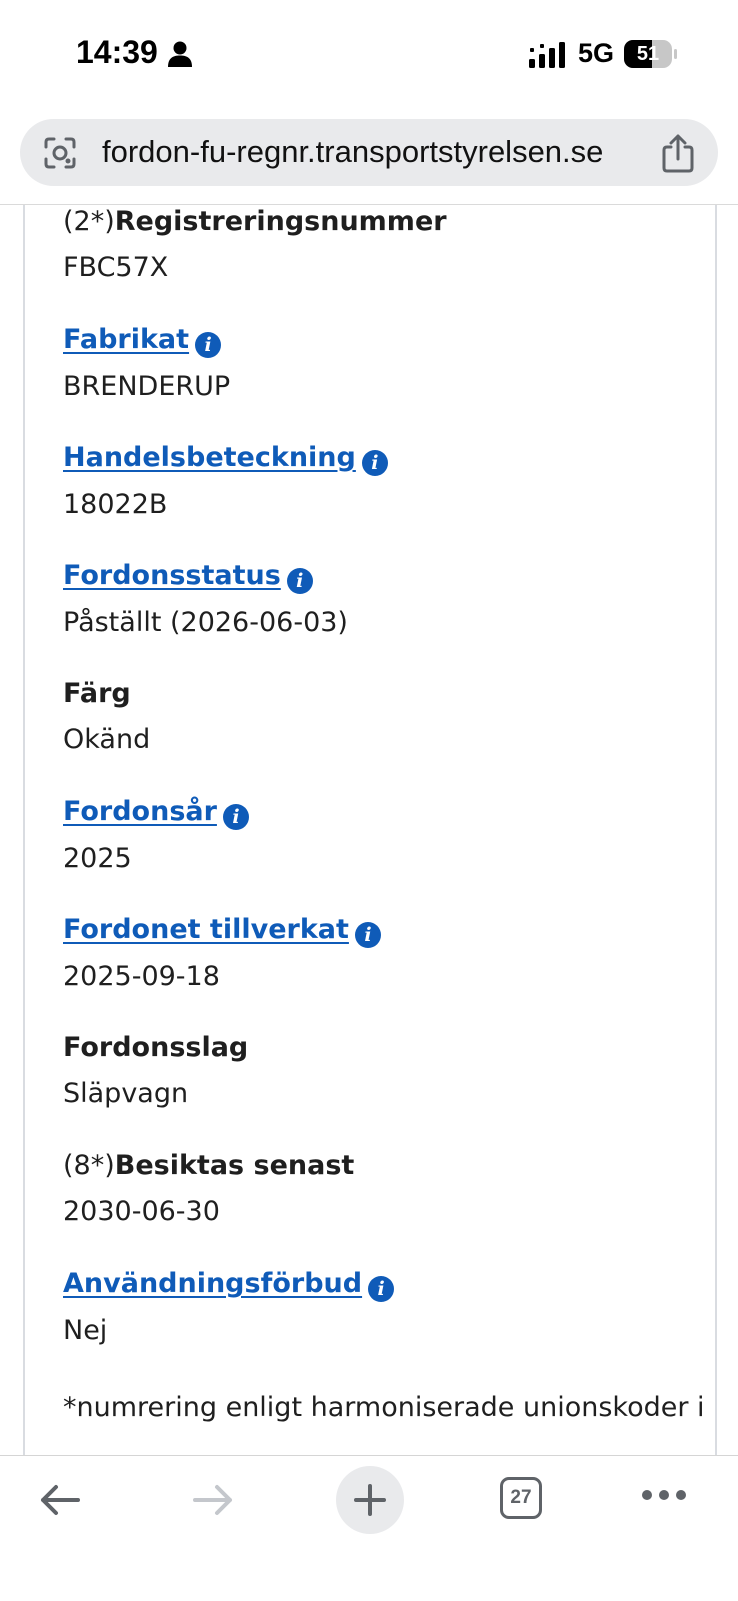  I want to click on field-fordonet-tillverkat: Fordonet tillverkat i 2025-09-18, so click(222, 953).